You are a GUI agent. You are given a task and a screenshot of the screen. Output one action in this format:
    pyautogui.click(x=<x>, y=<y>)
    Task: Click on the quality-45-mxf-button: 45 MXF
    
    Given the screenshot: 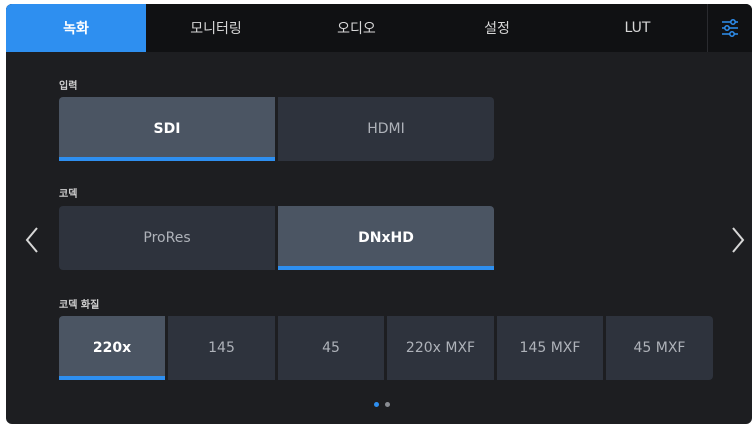 What is the action you would take?
    pyautogui.click(x=659, y=348)
    